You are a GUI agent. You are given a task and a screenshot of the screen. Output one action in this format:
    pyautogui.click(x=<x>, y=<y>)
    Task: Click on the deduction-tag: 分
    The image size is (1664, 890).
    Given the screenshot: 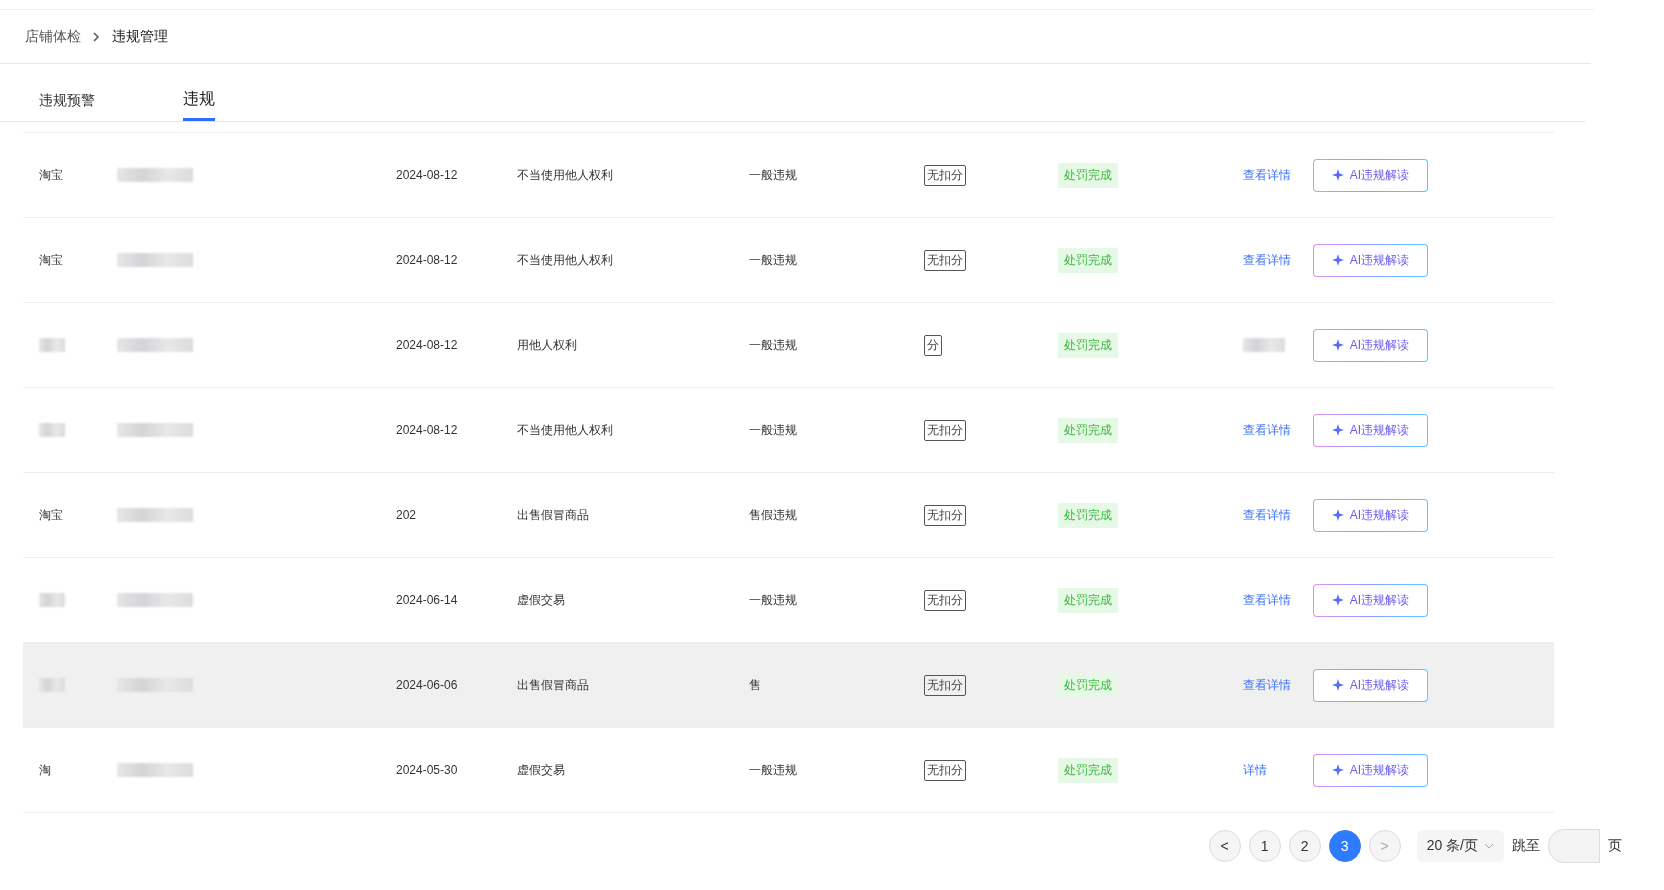 What is the action you would take?
    pyautogui.click(x=933, y=345)
    